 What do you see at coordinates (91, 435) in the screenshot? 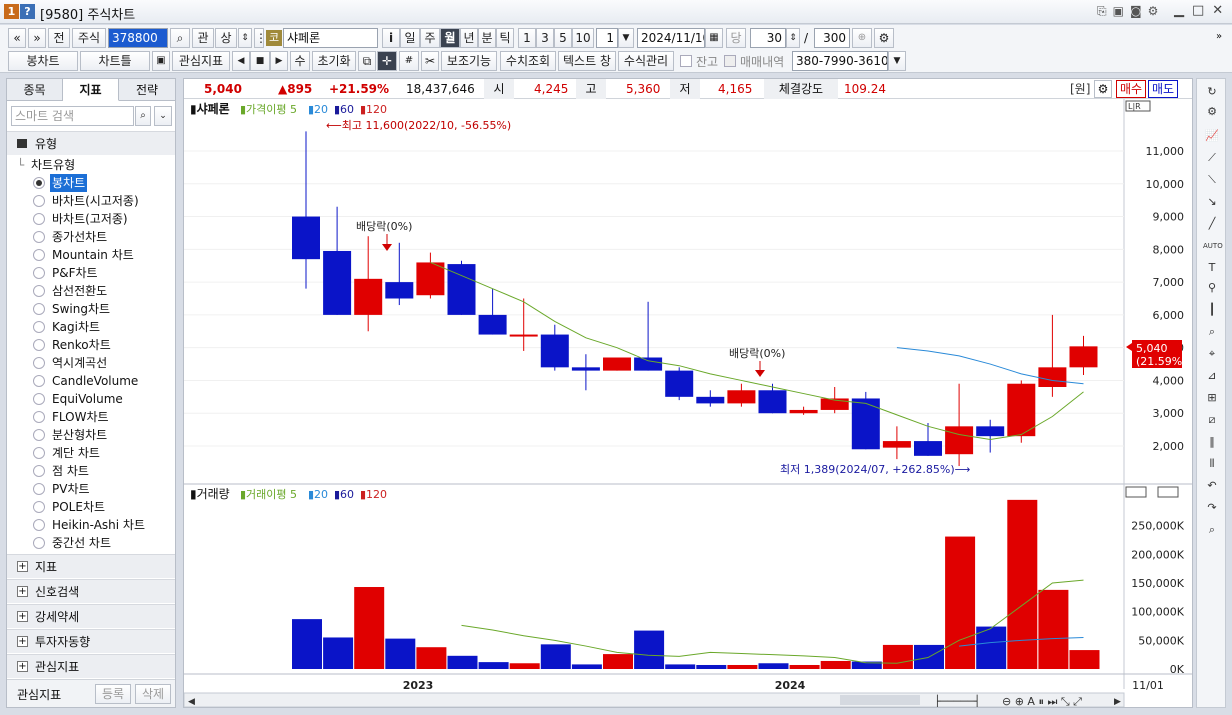
I see `chart-type-item: 분산형차트` at bounding box center [91, 435].